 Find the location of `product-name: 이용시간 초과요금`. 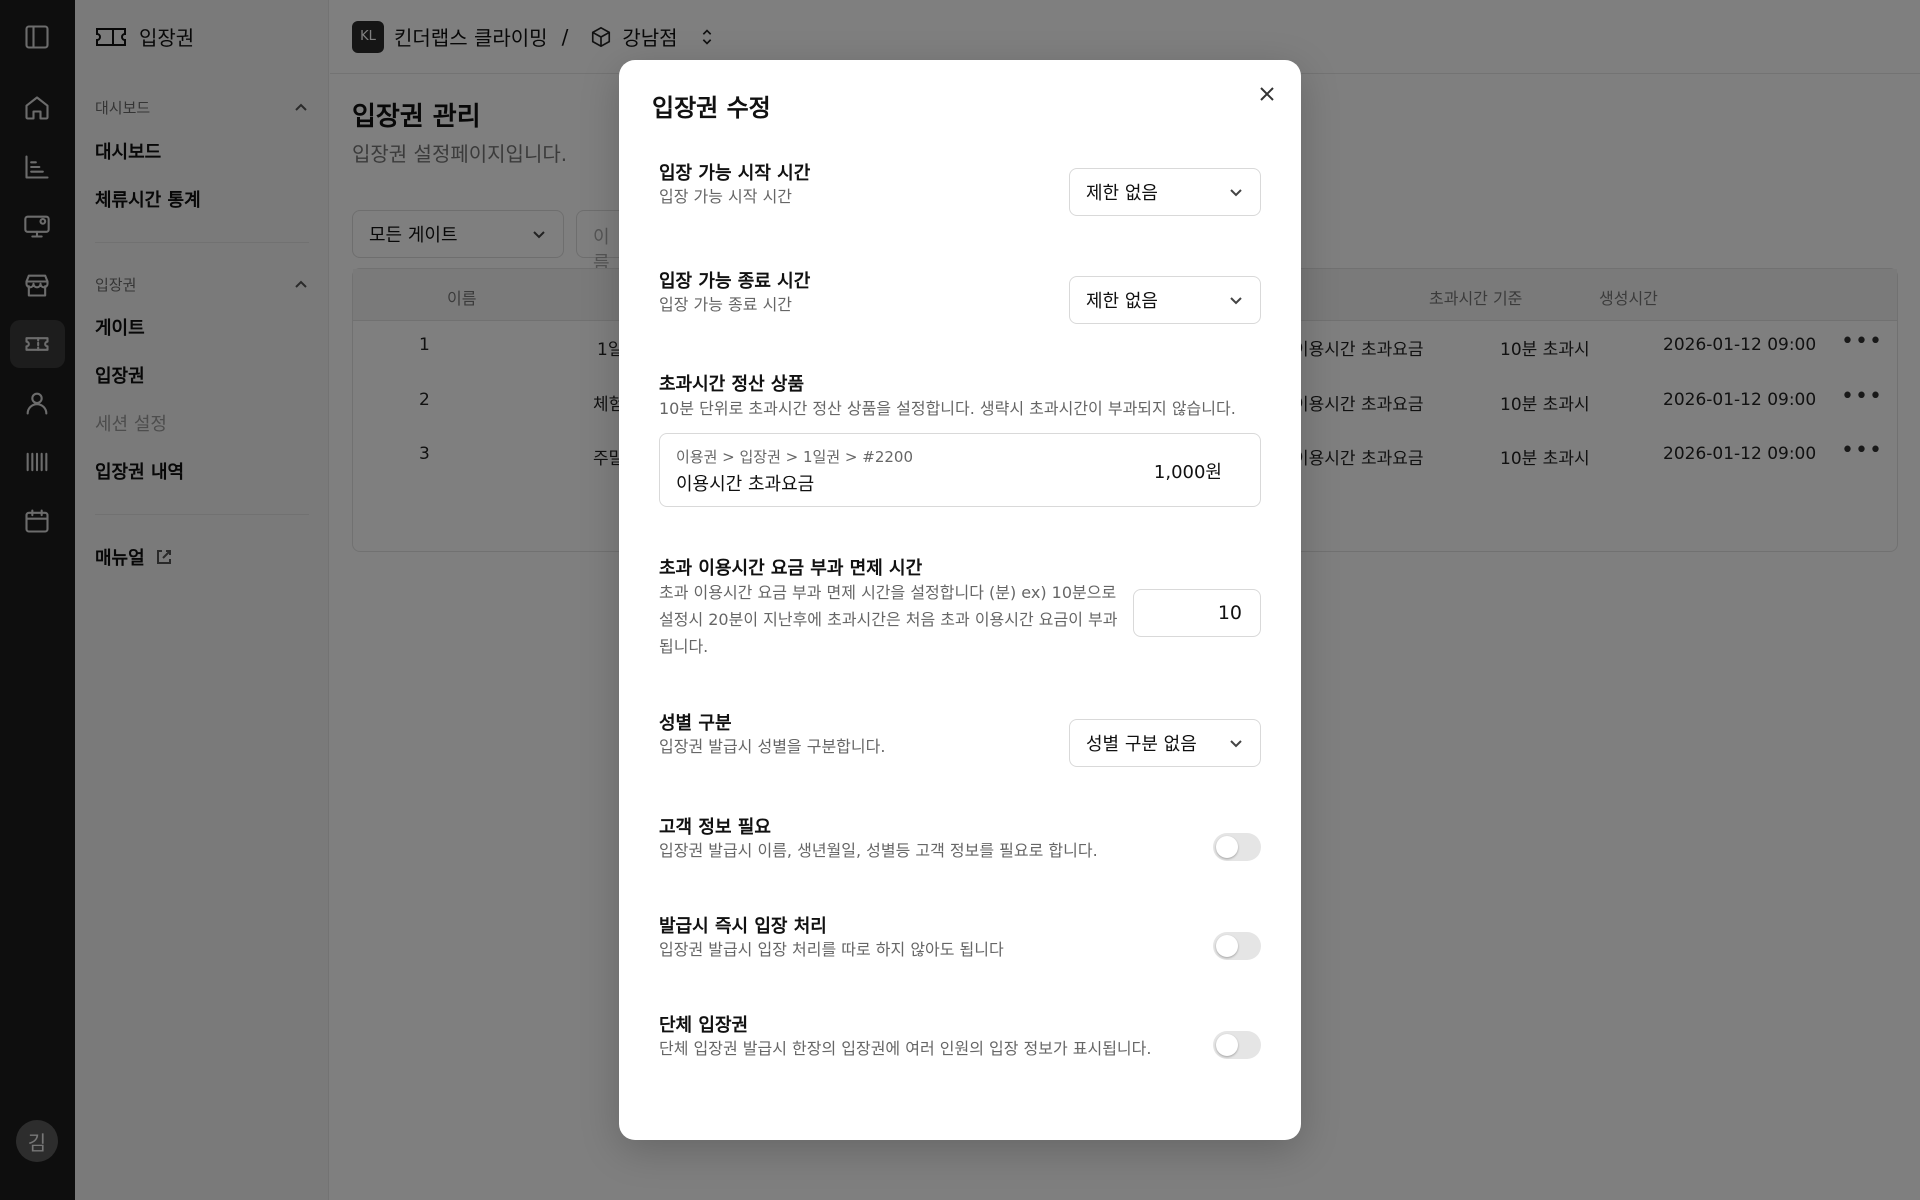

product-name: 이용시간 초과요금 is located at coordinates (745, 484).